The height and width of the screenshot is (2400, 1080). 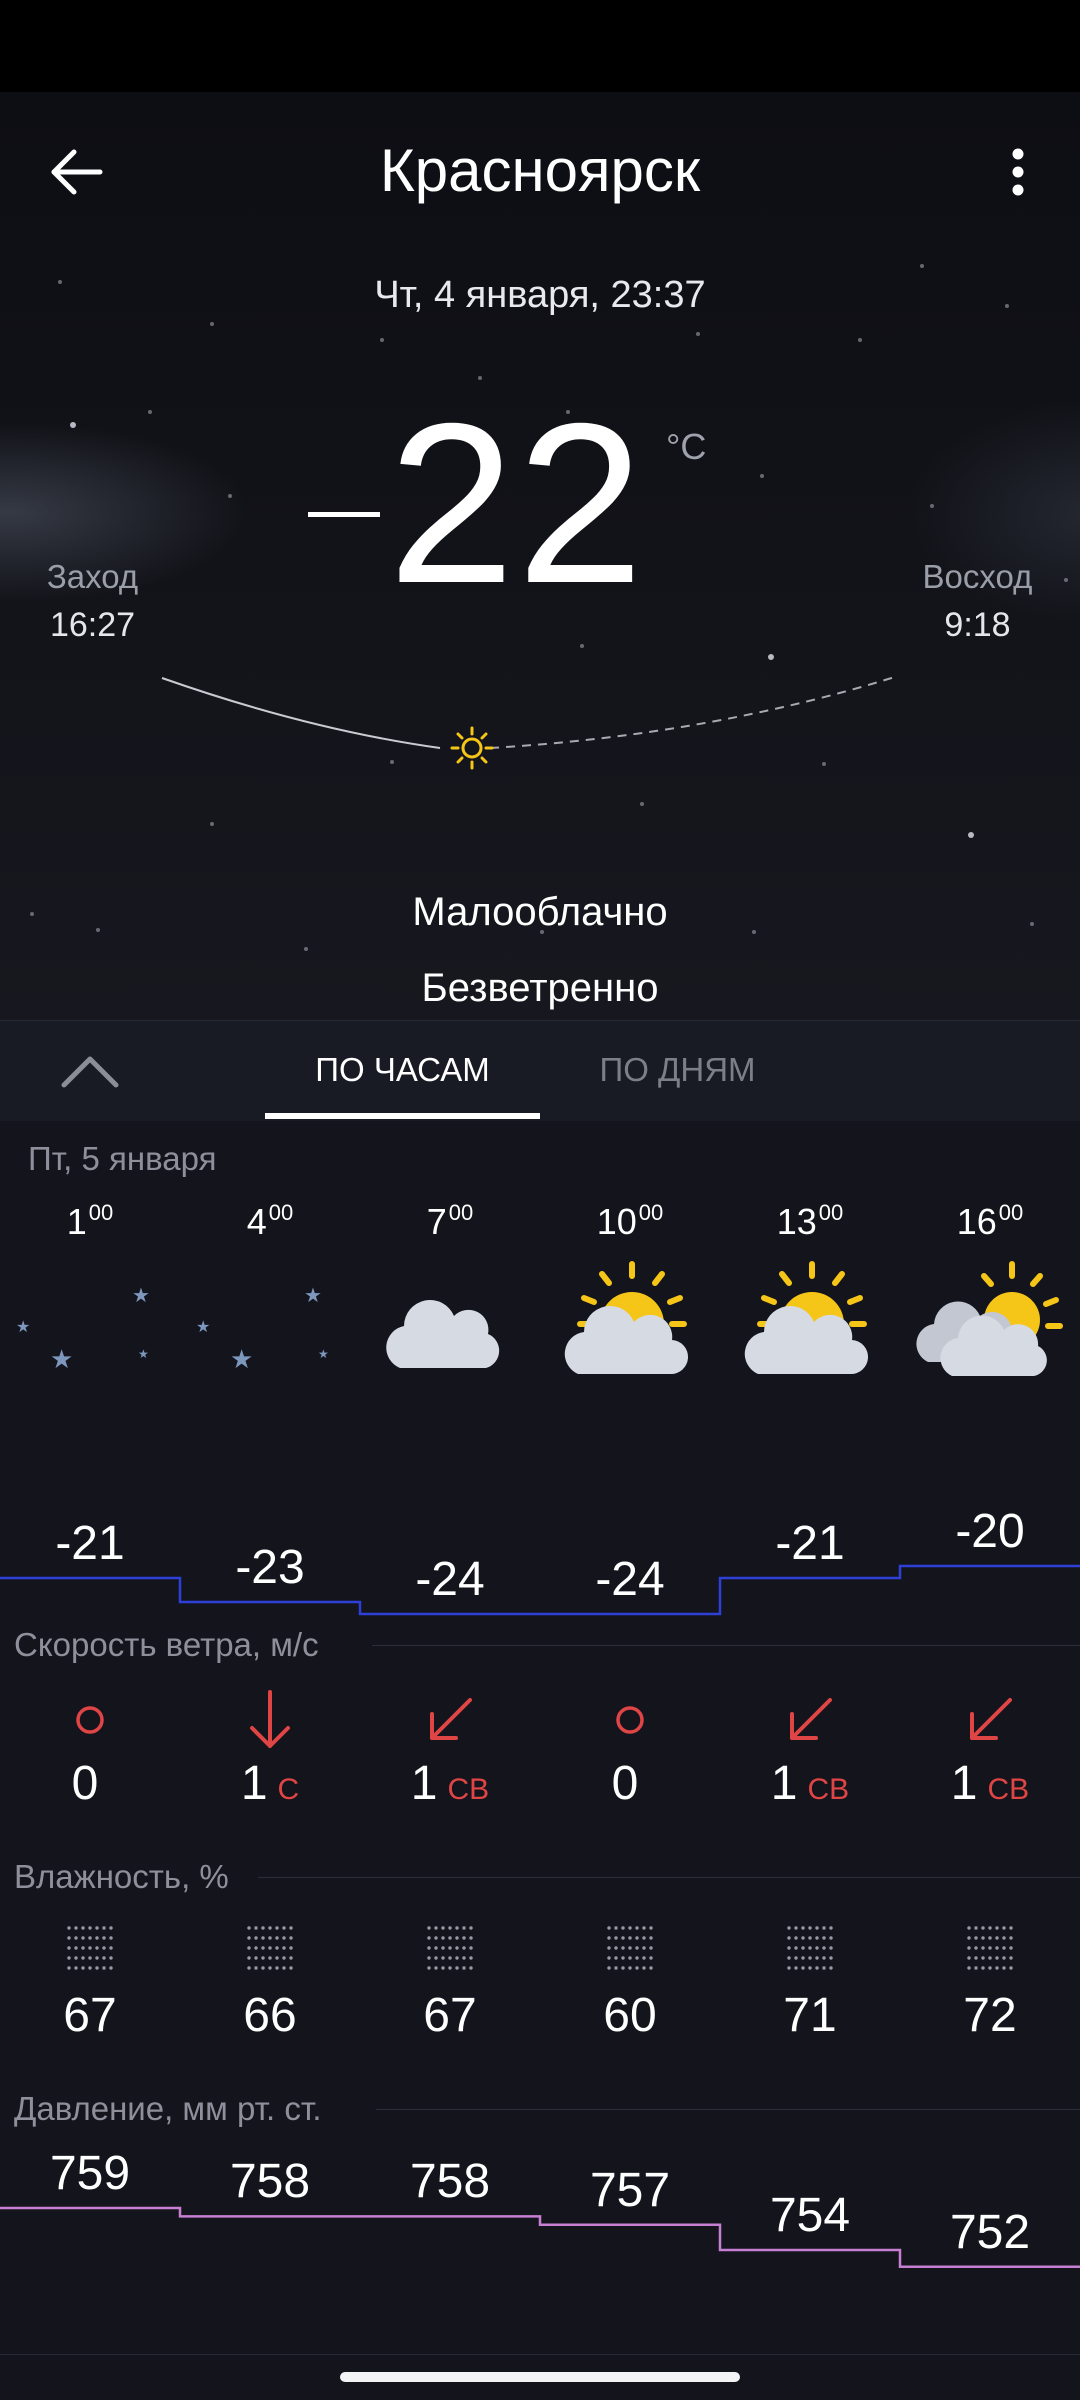 What do you see at coordinates (686, 446) in the screenshot?
I see `temperature-unit: °C` at bounding box center [686, 446].